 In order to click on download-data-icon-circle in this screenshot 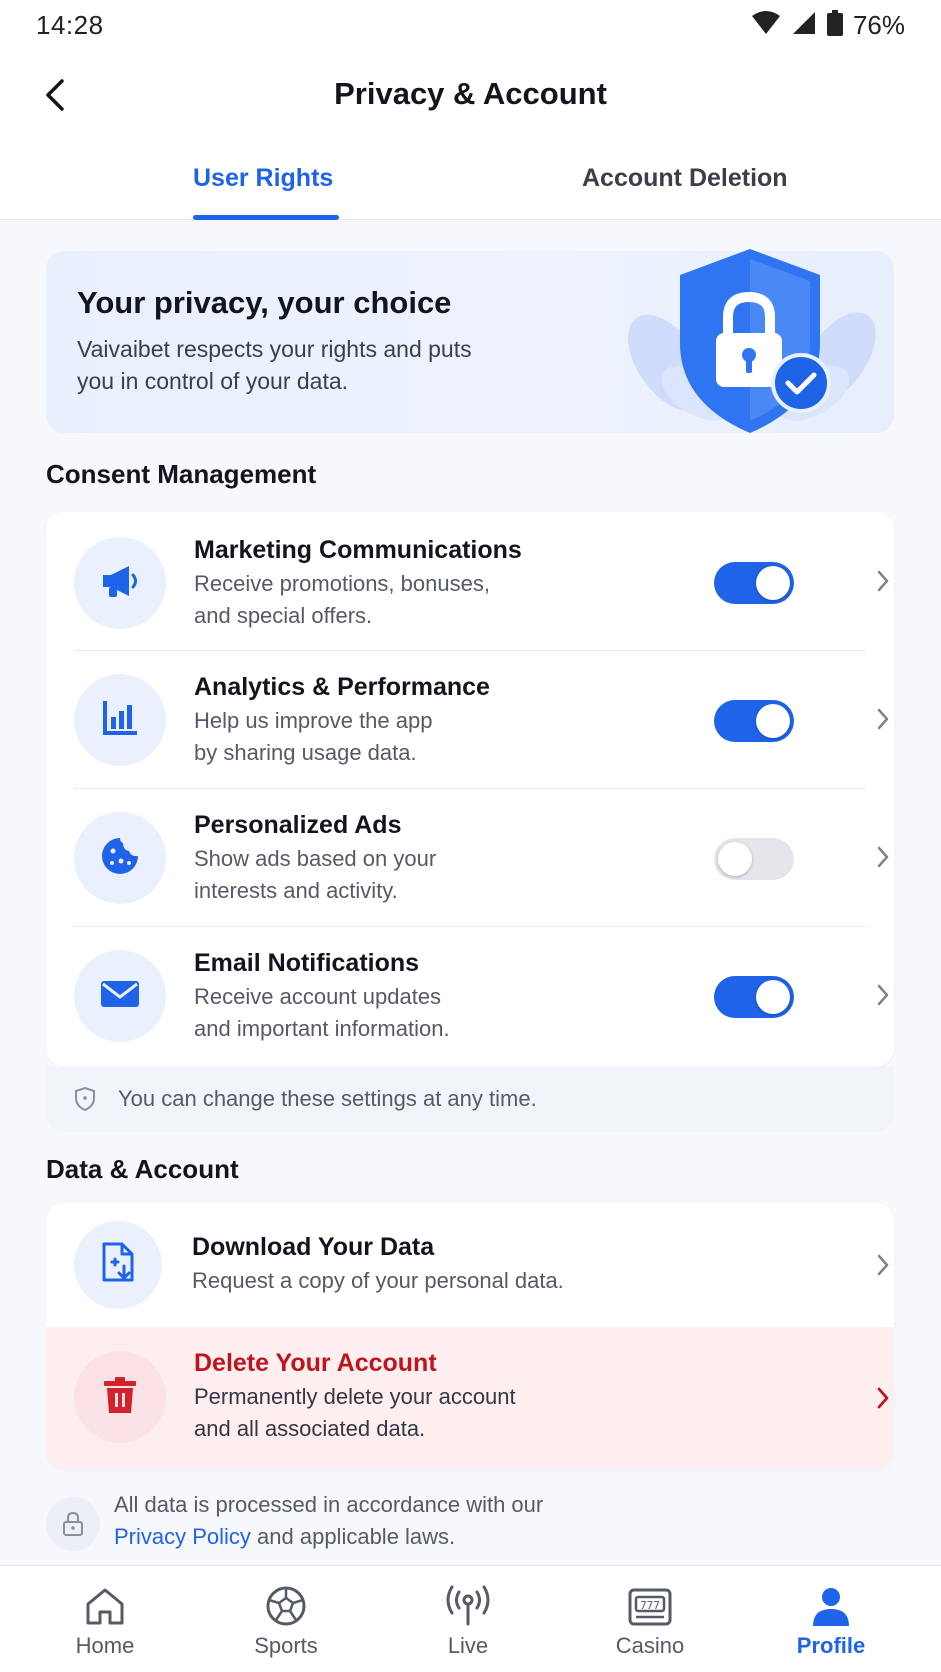, I will do `click(118, 1265)`.